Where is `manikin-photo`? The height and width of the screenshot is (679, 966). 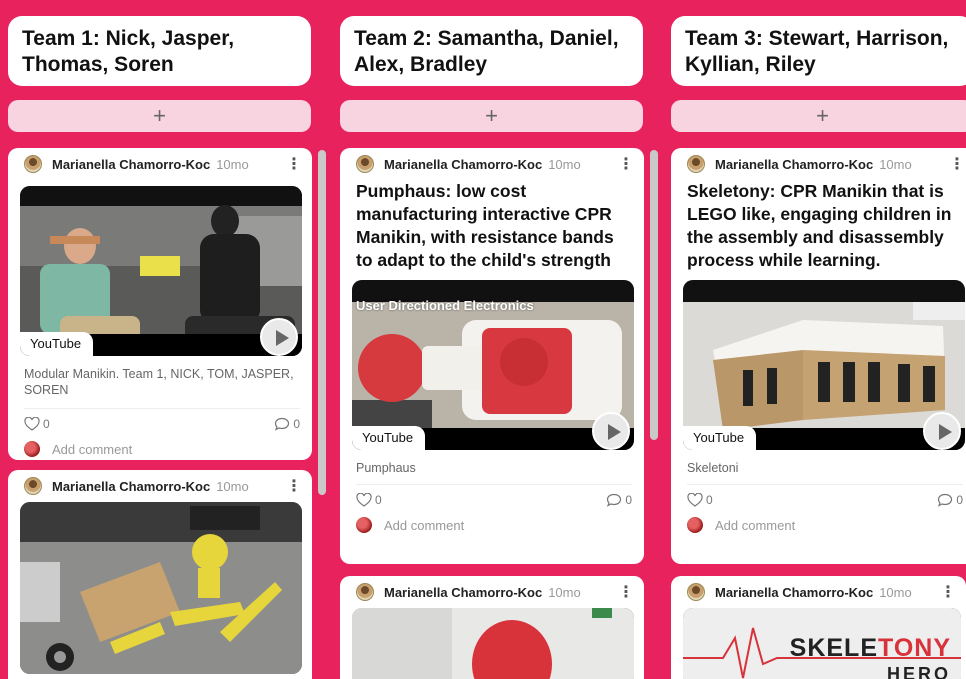
manikin-photo is located at coordinates (161, 588).